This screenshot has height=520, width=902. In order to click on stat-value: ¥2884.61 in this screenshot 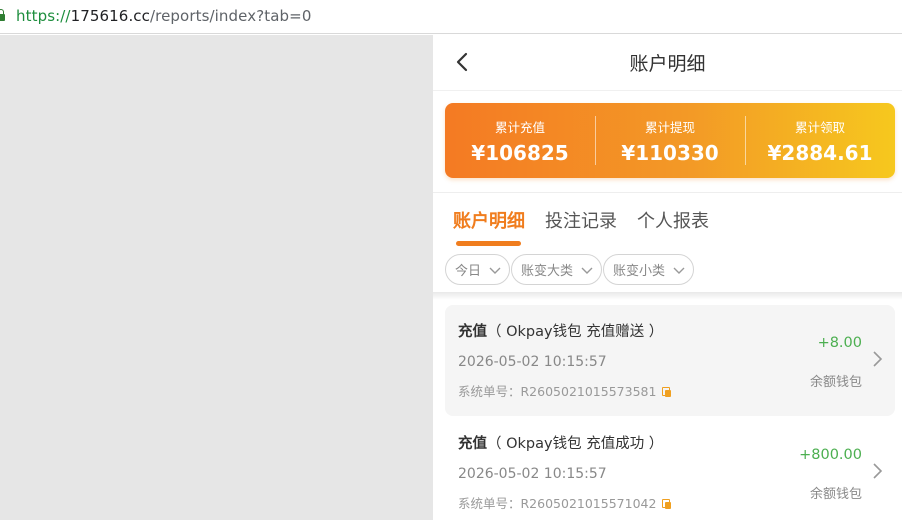, I will do `click(820, 152)`.